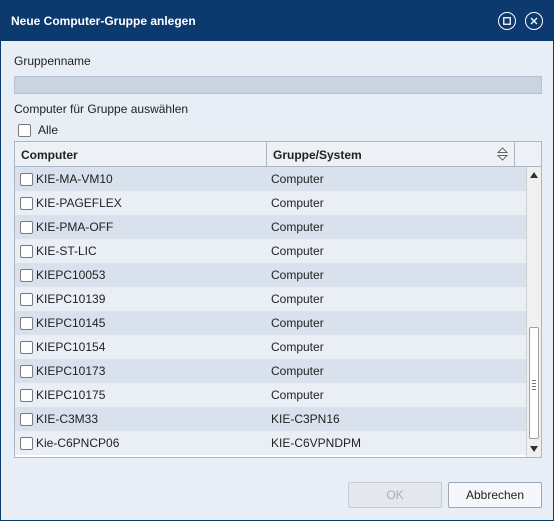 Image resolution: width=554 pixels, height=521 pixels. Describe the element at coordinates (270, 203) in the screenshot. I see `table-row: KIE-PAGEFLEX Computer` at that location.